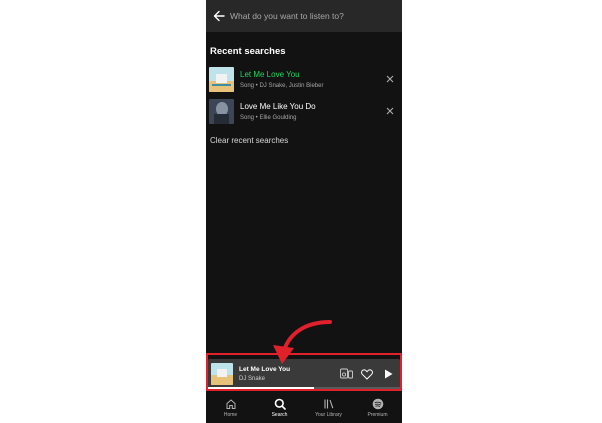 This screenshot has width=602, height=423. I want to click on bottom-navigation: Home Search Your Library Premium, so click(304, 407).